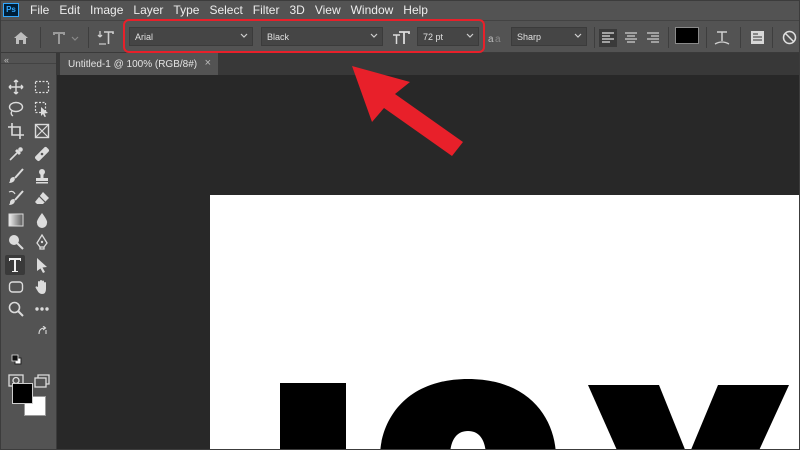 This screenshot has height=450, width=800. What do you see at coordinates (69, 10) in the screenshot?
I see `menu-edit: Edit` at bounding box center [69, 10].